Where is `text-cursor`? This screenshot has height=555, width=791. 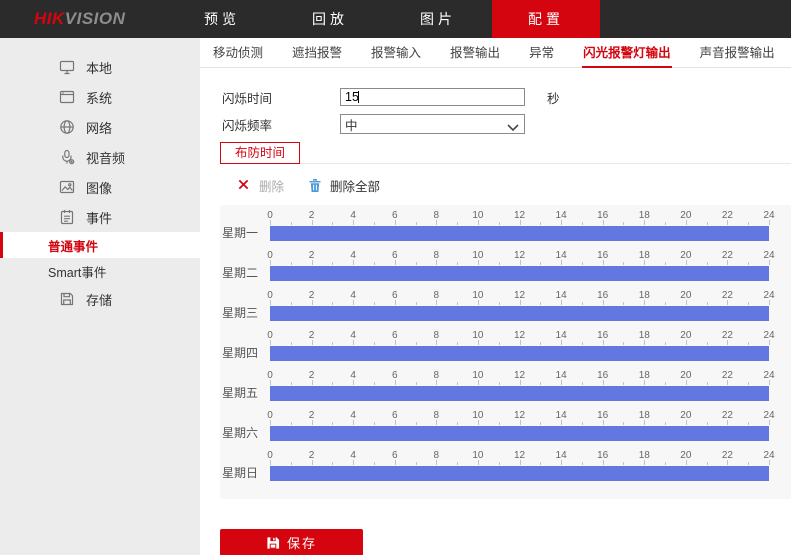
text-cursor is located at coordinates (358, 97).